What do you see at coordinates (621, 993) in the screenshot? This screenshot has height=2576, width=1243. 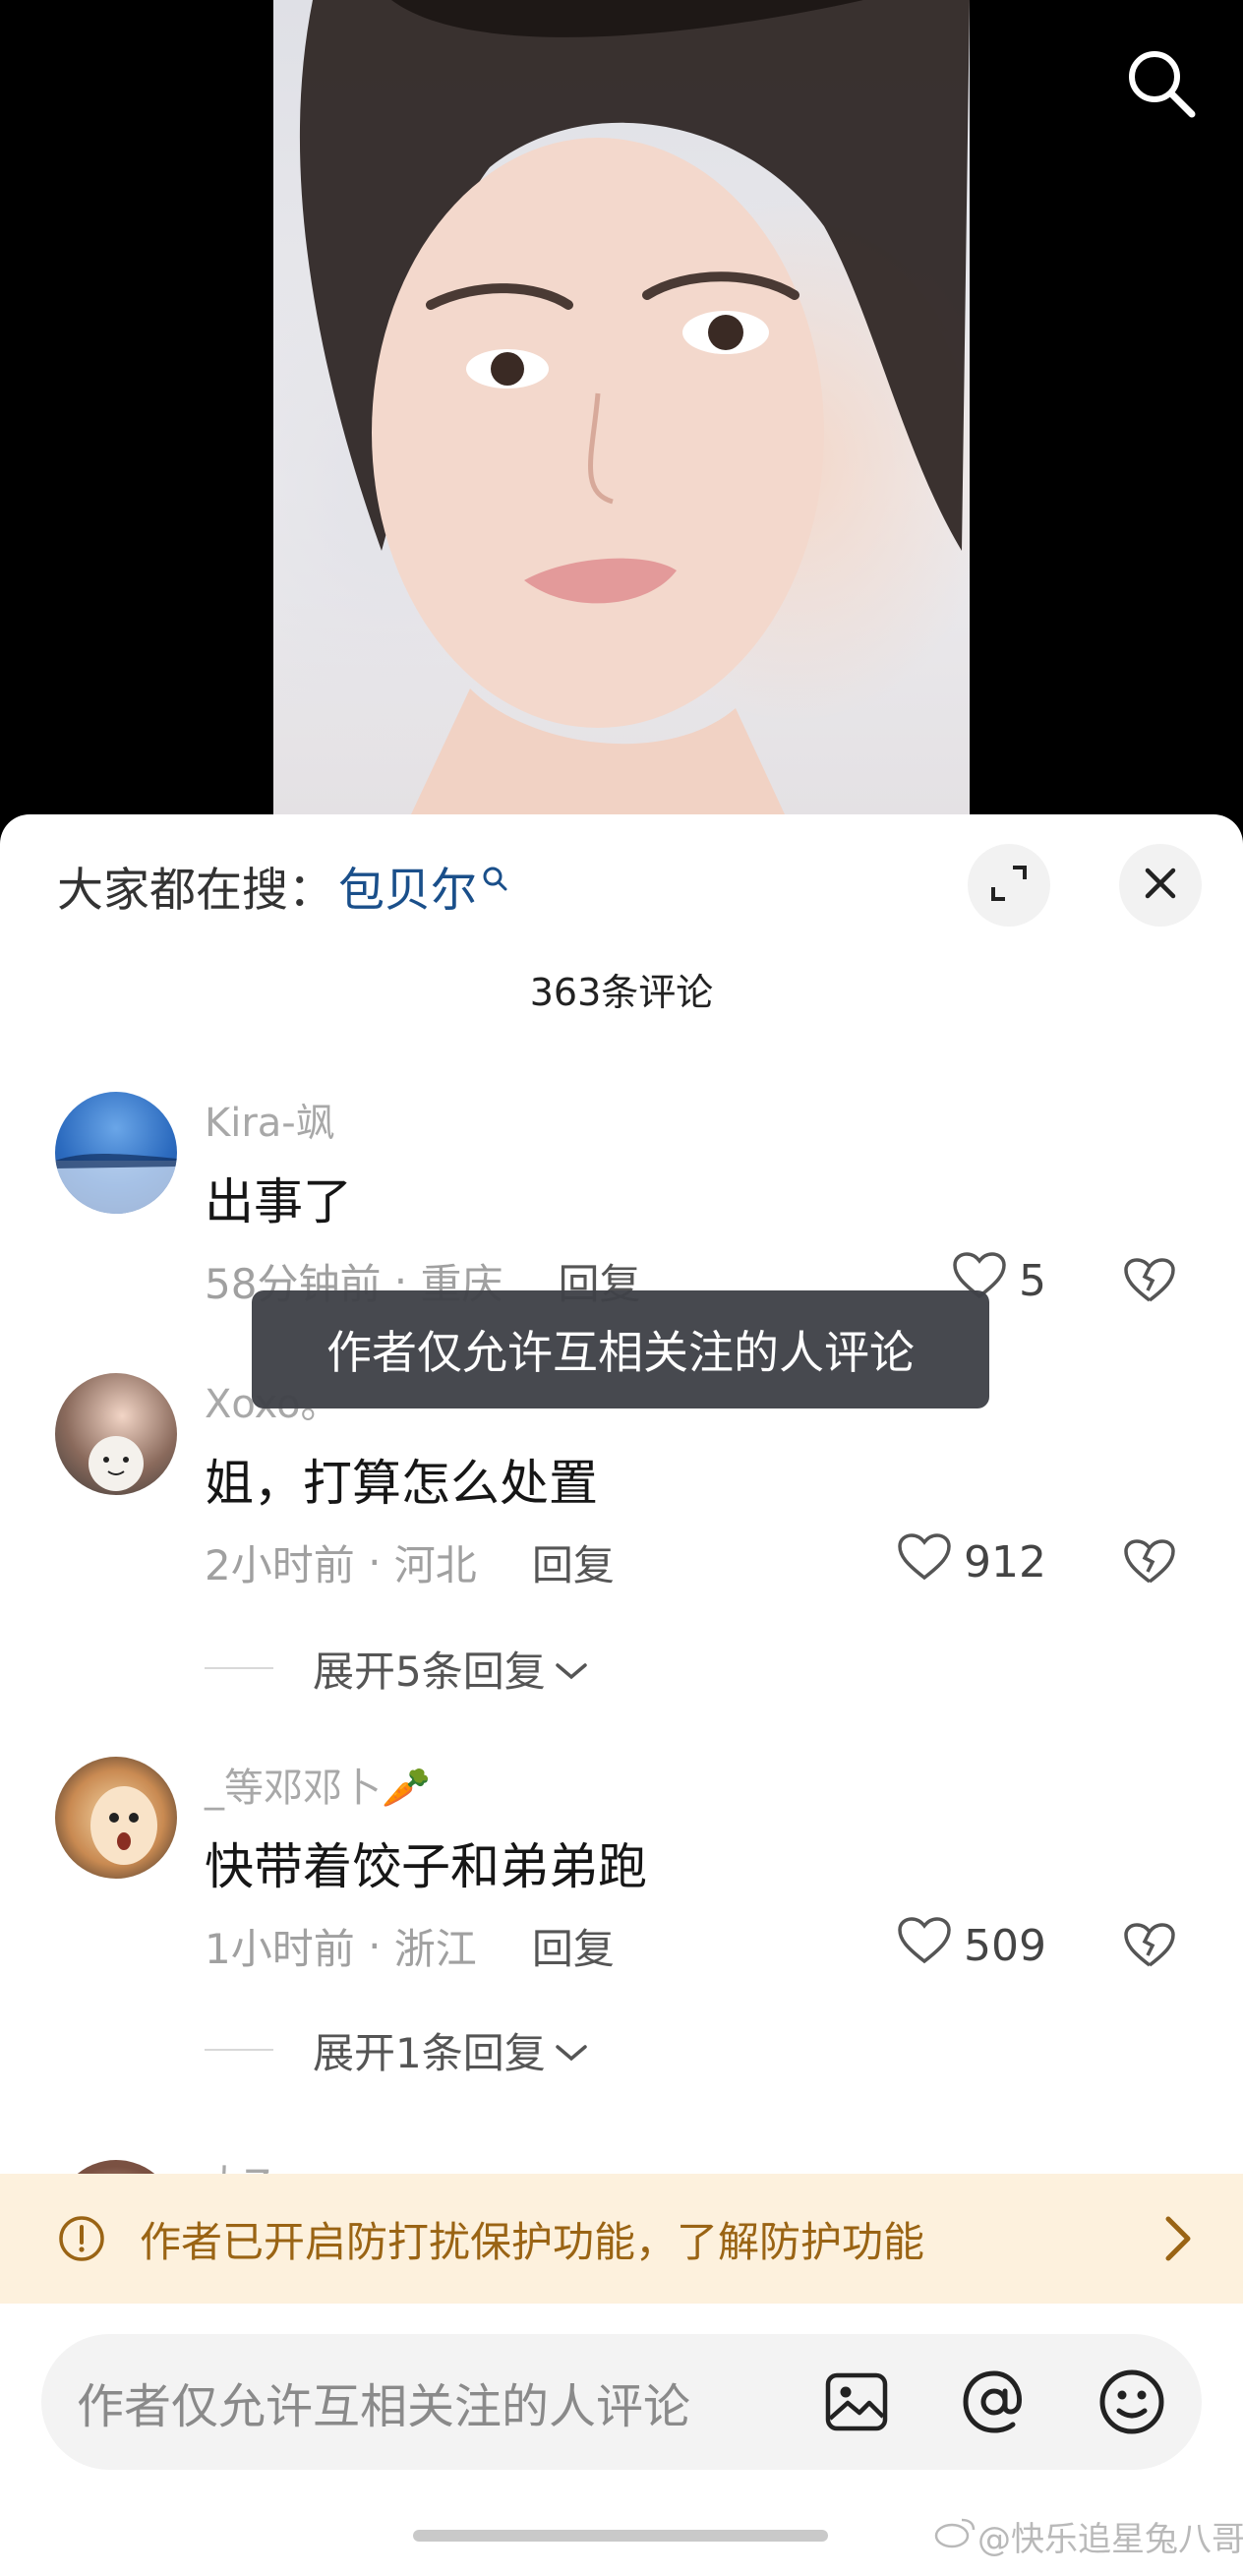 I see `comment-count: 363条评论` at bounding box center [621, 993].